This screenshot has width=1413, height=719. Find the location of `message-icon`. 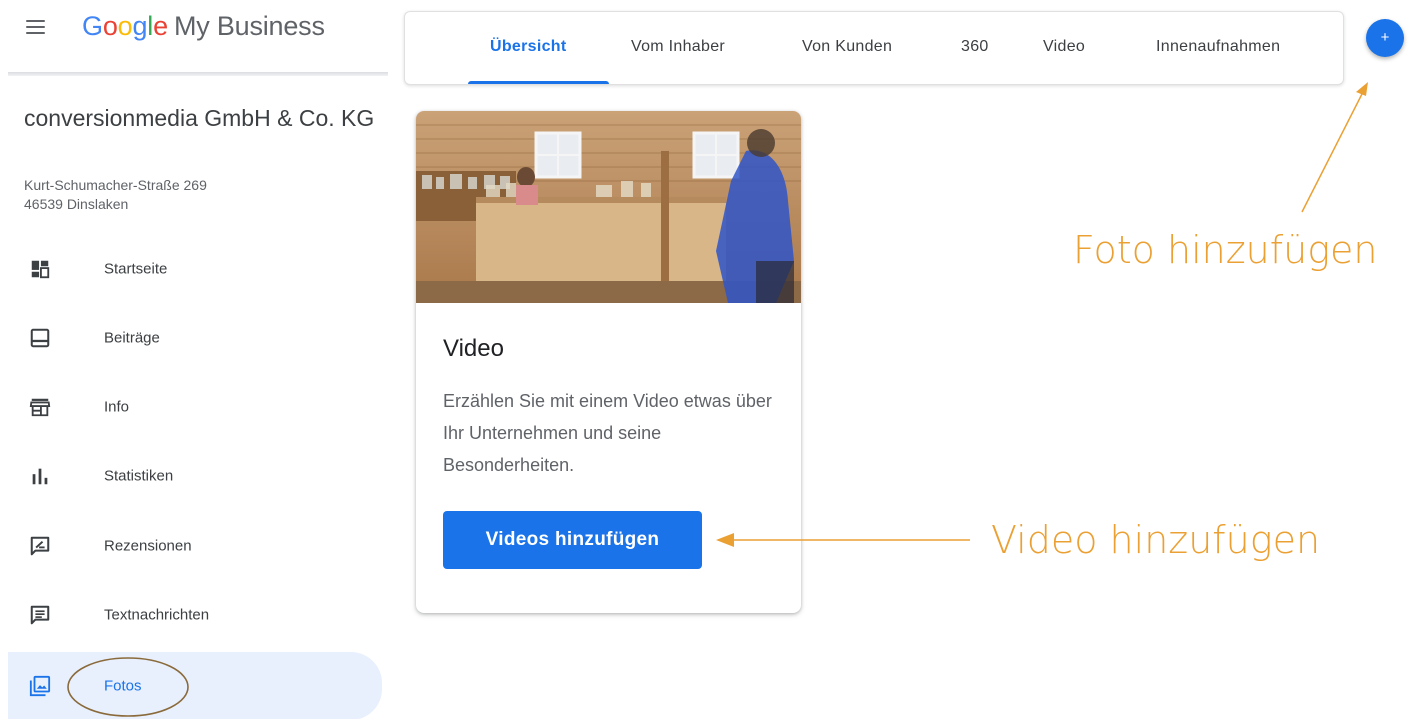

message-icon is located at coordinates (40, 615).